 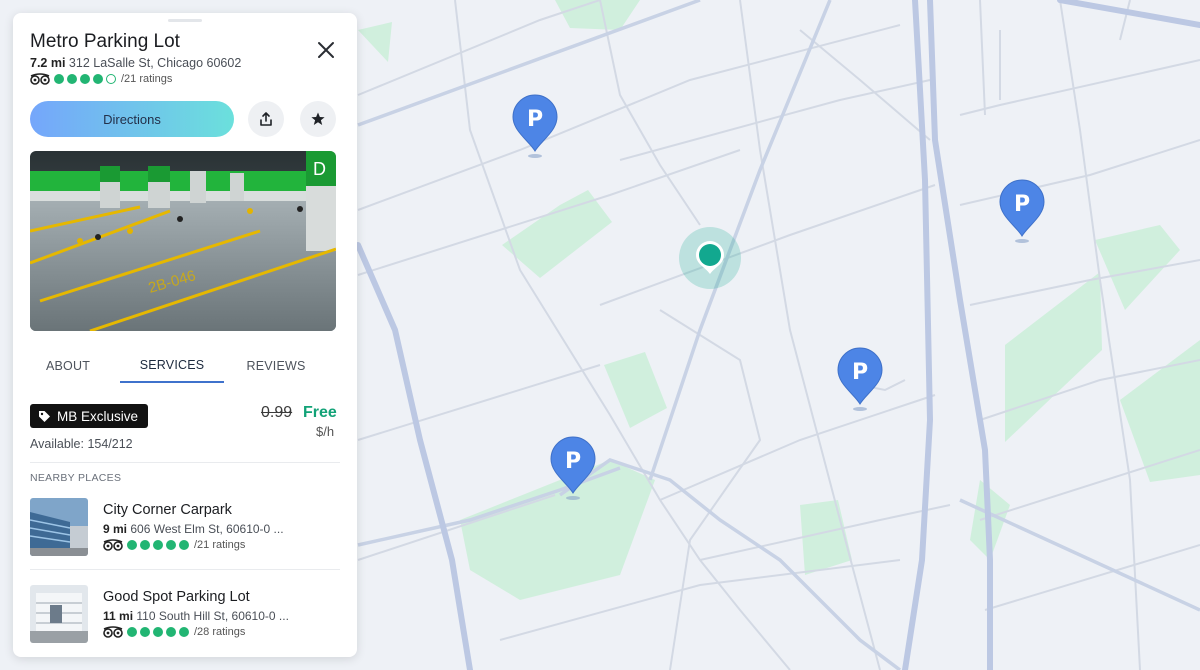 I want to click on svg-text: D, so click(x=319, y=169).